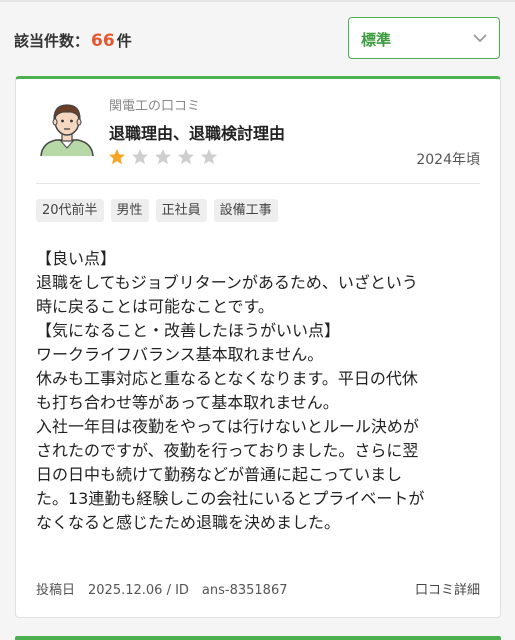 Image resolution: width=515 pixels, height=640 pixels. I want to click on review-line: 入社一年目は夜勤をやっては行けないとルール決めが, so click(227, 426).